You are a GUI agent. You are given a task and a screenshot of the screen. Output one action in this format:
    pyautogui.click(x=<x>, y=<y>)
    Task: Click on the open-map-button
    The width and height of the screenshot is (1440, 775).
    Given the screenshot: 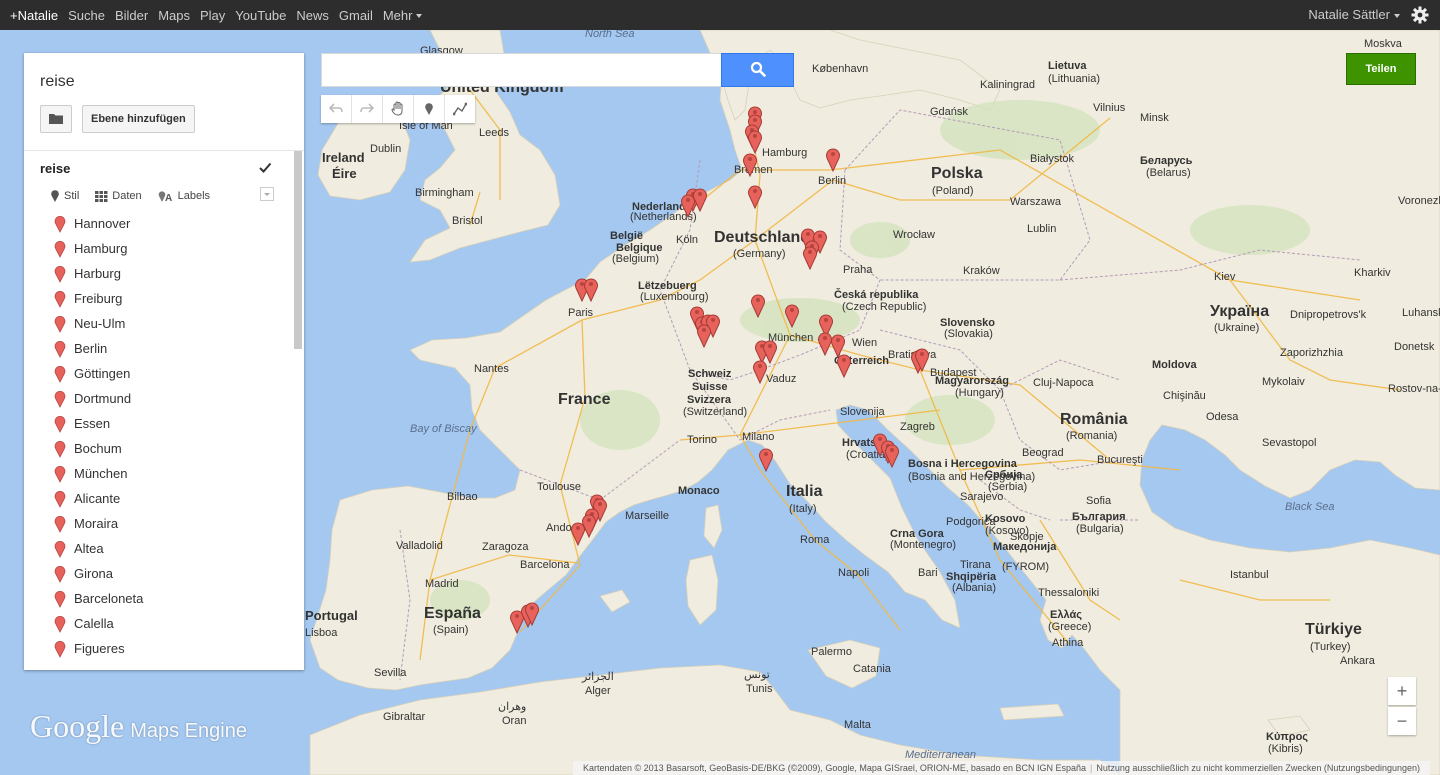 What is the action you would take?
    pyautogui.click(x=56, y=119)
    